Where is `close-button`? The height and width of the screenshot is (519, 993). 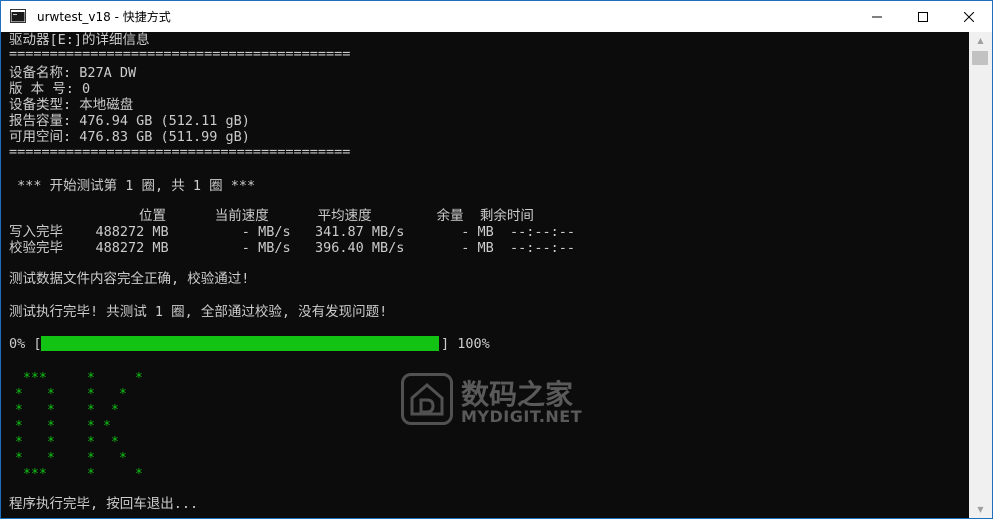 close-button is located at coordinates (969, 16).